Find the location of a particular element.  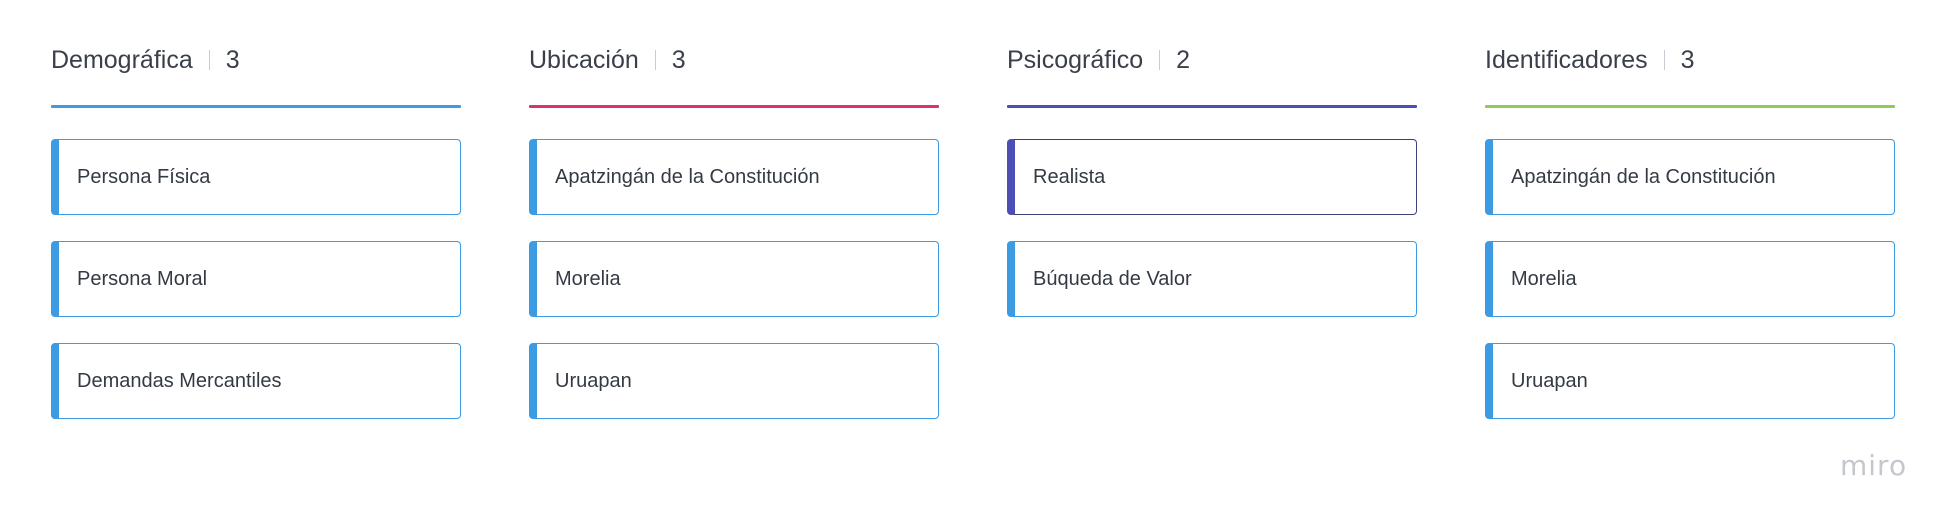

column-count: 2 is located at coordinates (1183, 59).